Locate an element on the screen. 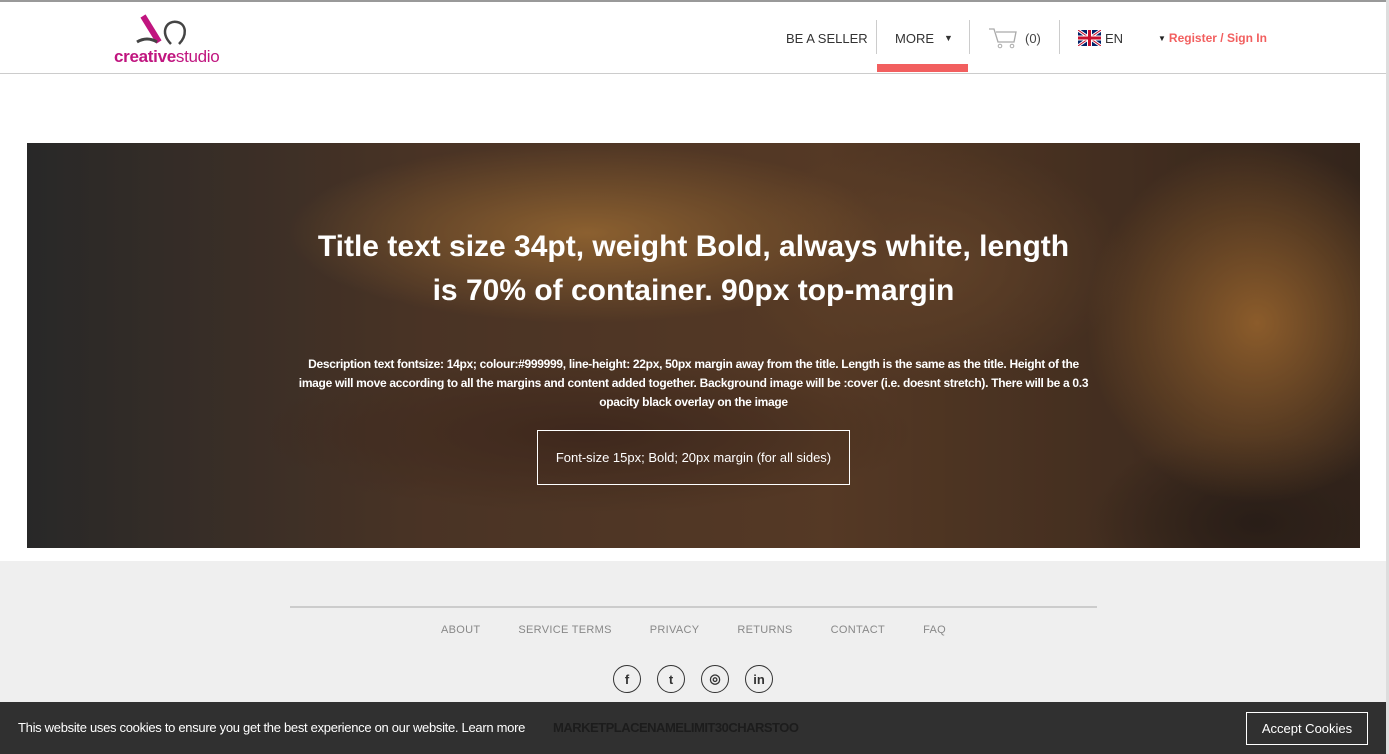  uk-flag-icon is located at coordinates (1089, 38).